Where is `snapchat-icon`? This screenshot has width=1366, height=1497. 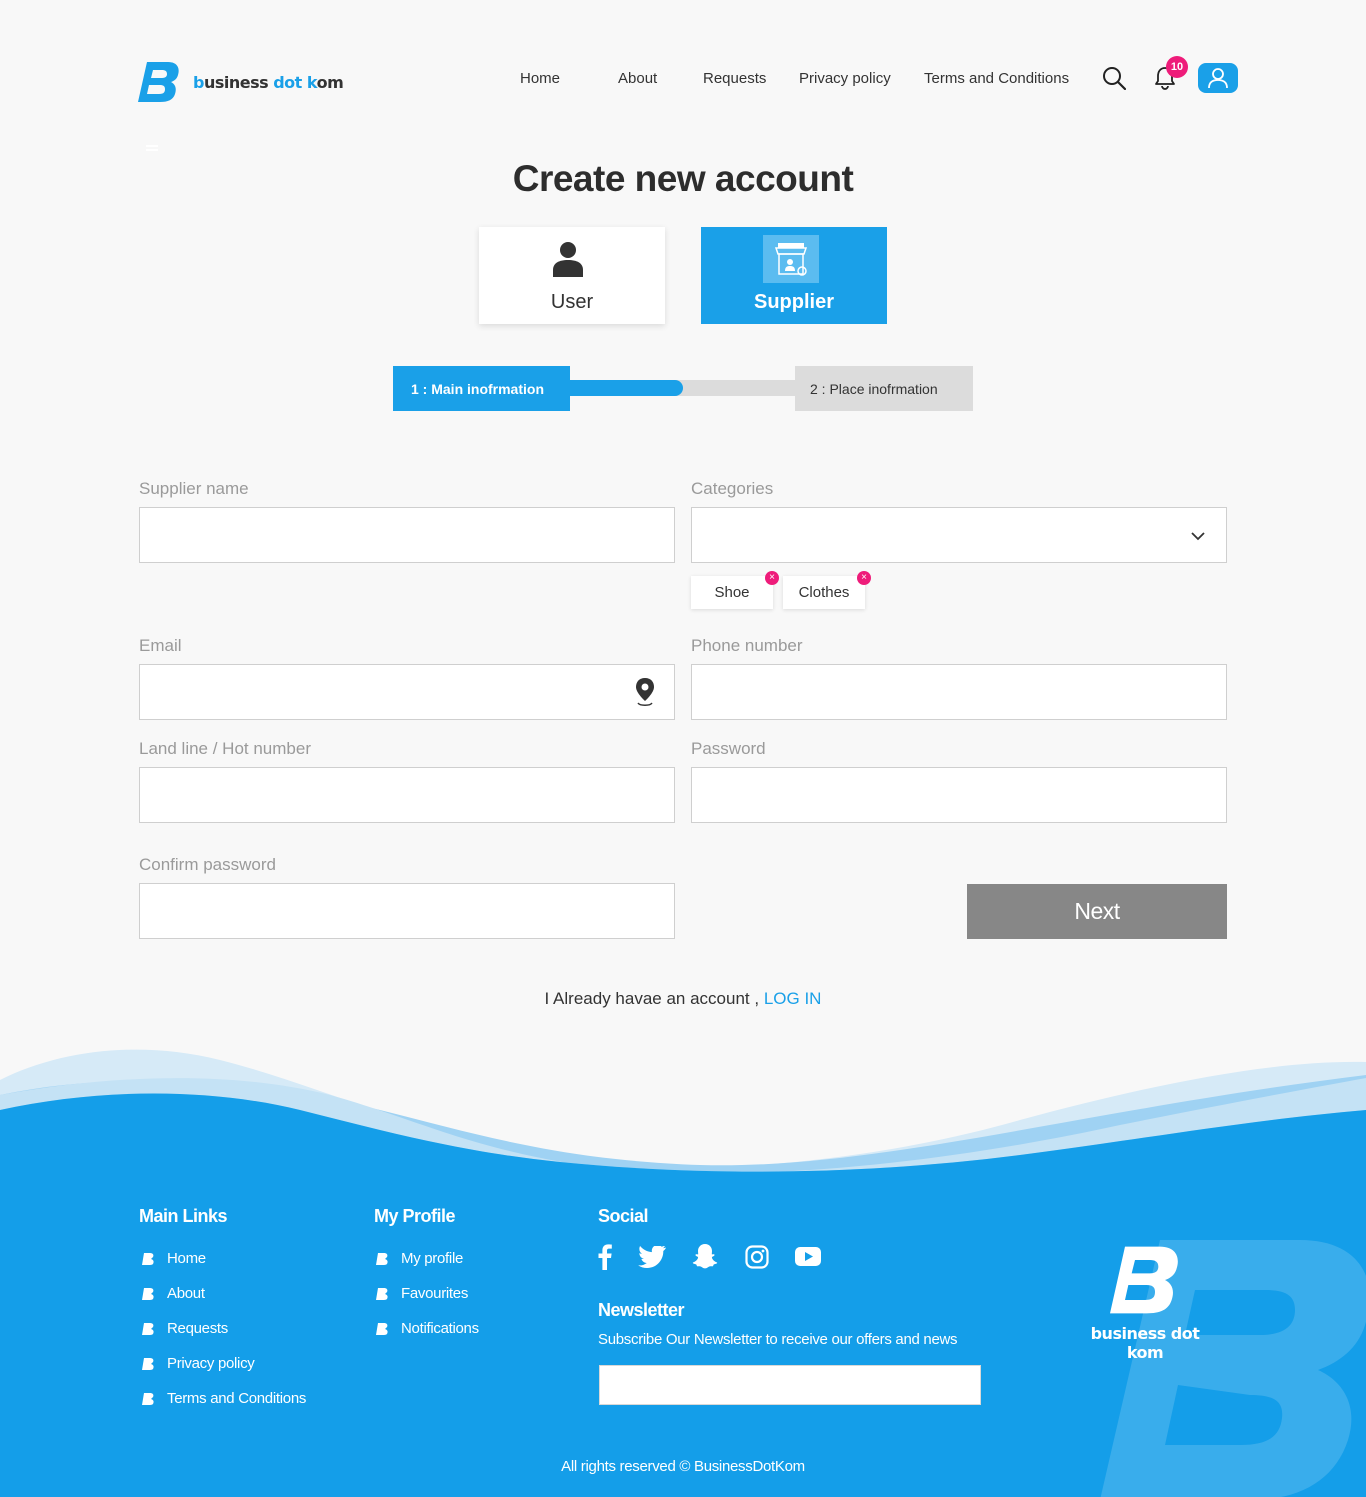 snapchat-icon is located at coordinates (705, 1256).